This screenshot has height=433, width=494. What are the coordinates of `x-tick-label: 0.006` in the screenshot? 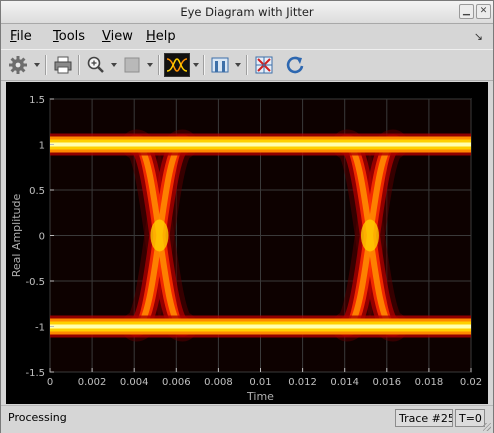 It's located at (176, 382).